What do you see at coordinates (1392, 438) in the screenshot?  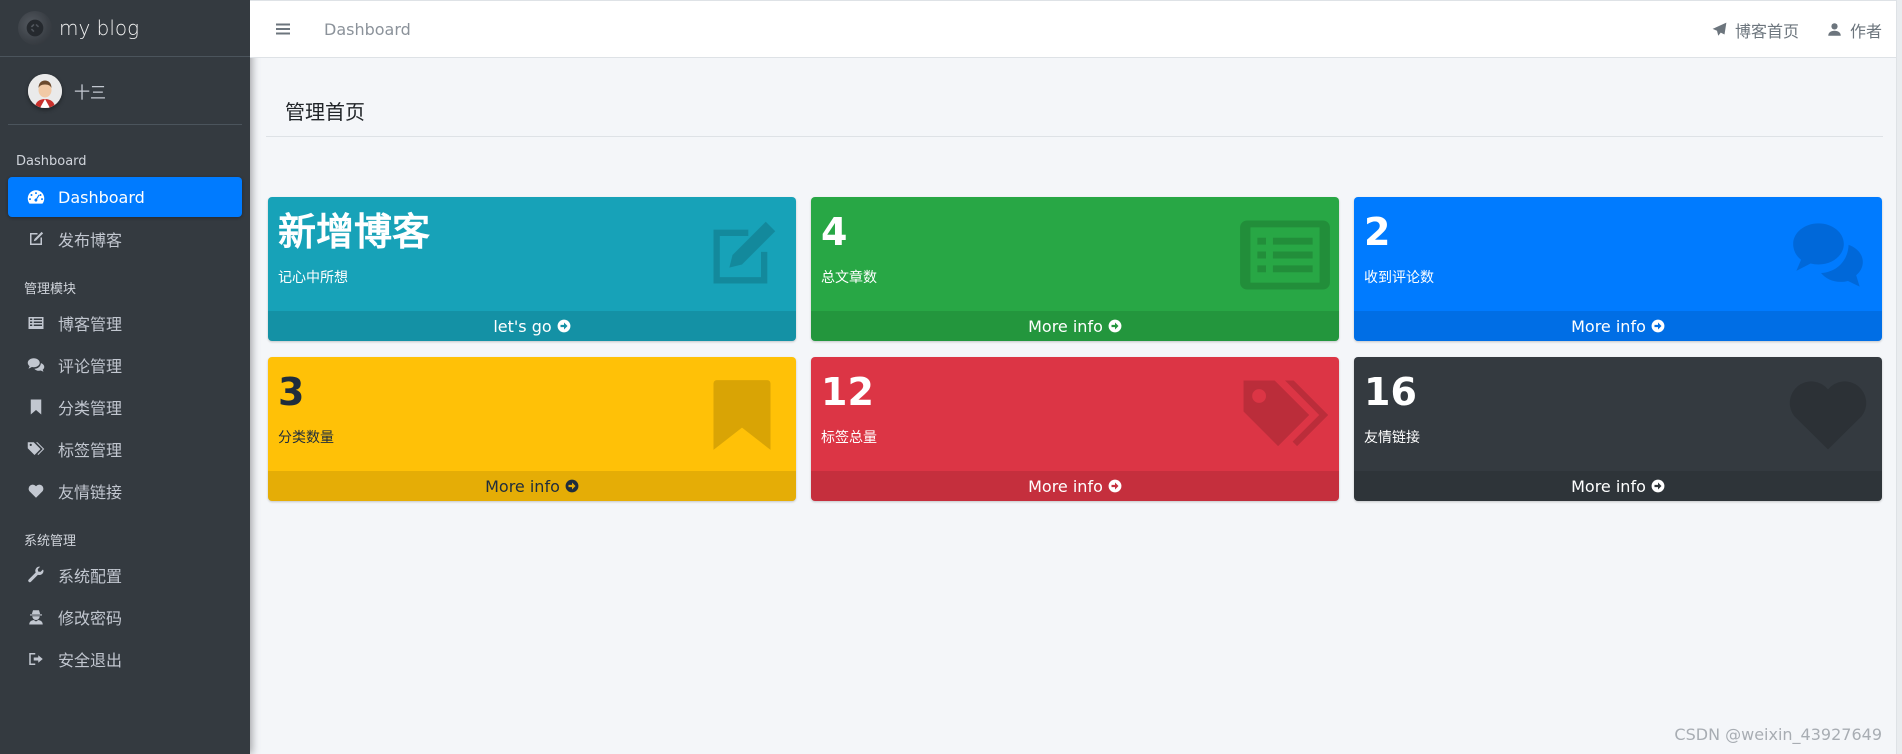 I see `card-label: 友情链接` at bounding box center [1392, 438].